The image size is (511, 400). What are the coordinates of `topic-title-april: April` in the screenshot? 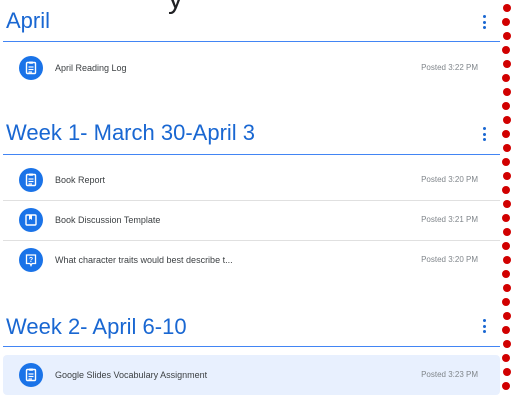 It's located at (28, 20).